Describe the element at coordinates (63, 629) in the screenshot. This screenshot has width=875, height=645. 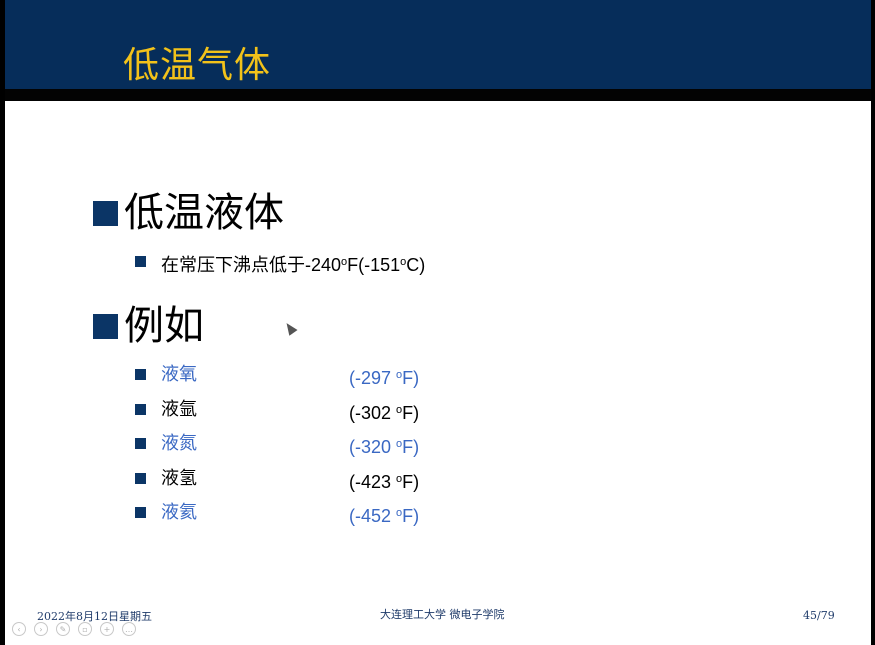
I see `pen-icon: ✎` at that location.